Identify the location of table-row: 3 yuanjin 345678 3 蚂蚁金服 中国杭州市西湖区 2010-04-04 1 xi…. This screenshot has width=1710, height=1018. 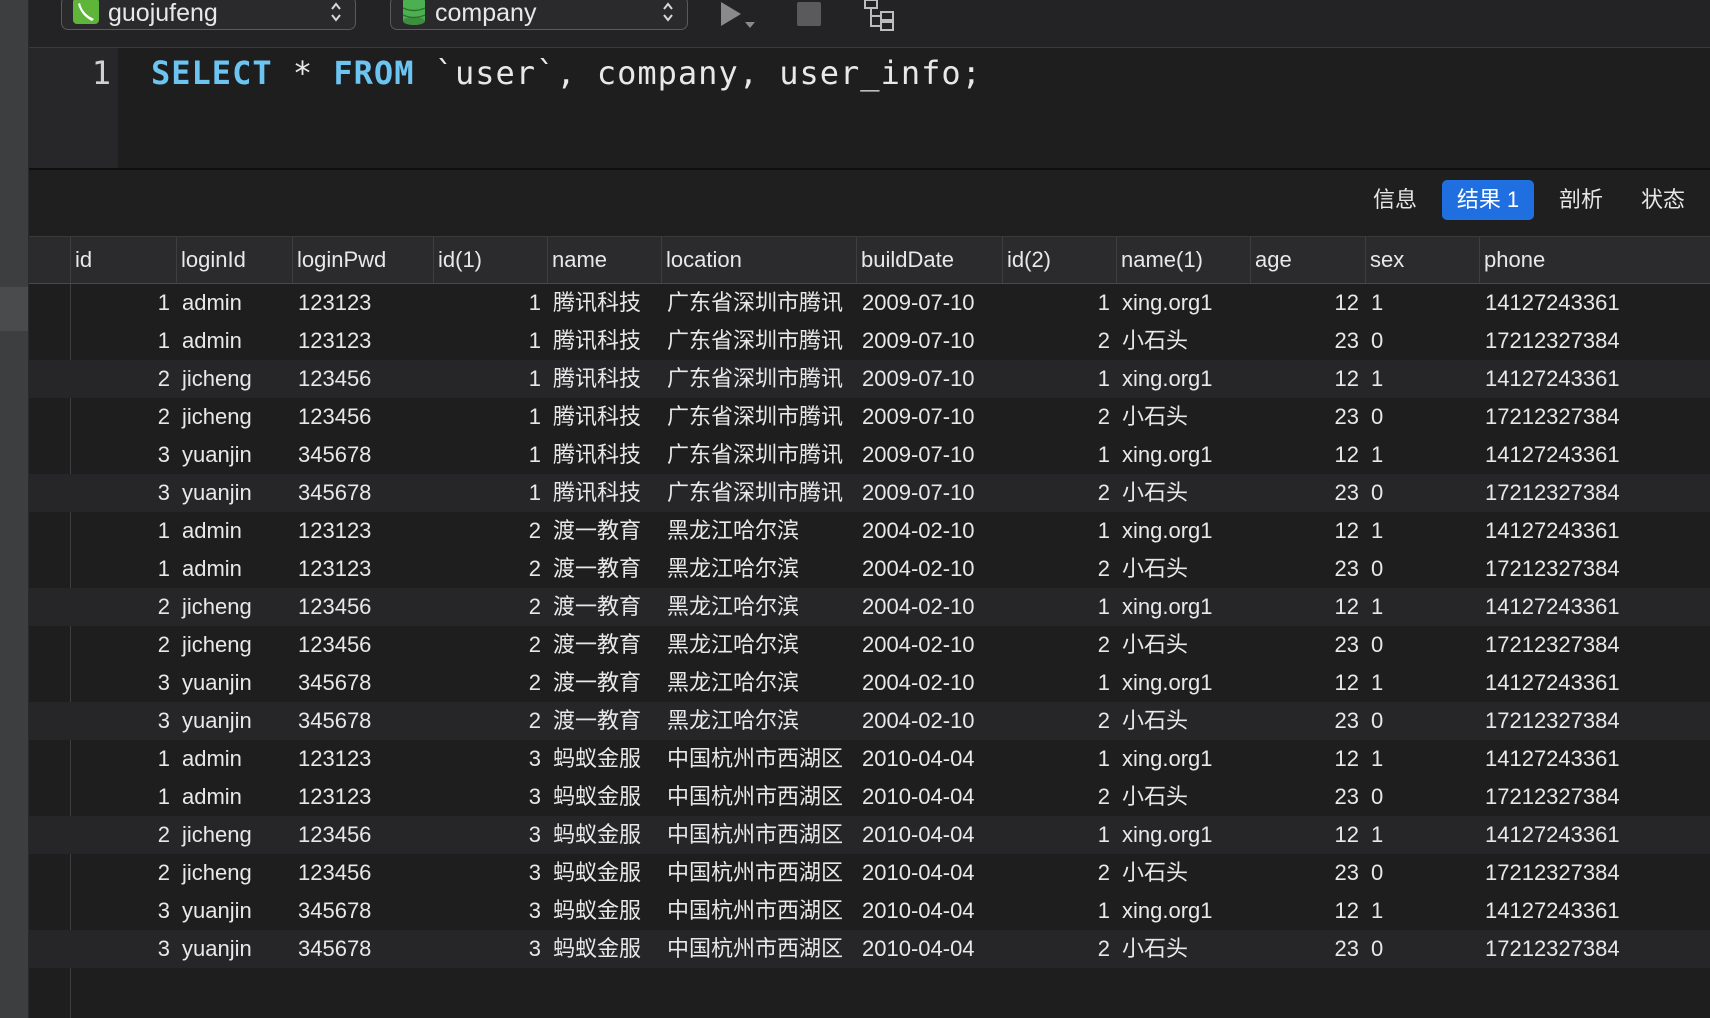
(869, 911).